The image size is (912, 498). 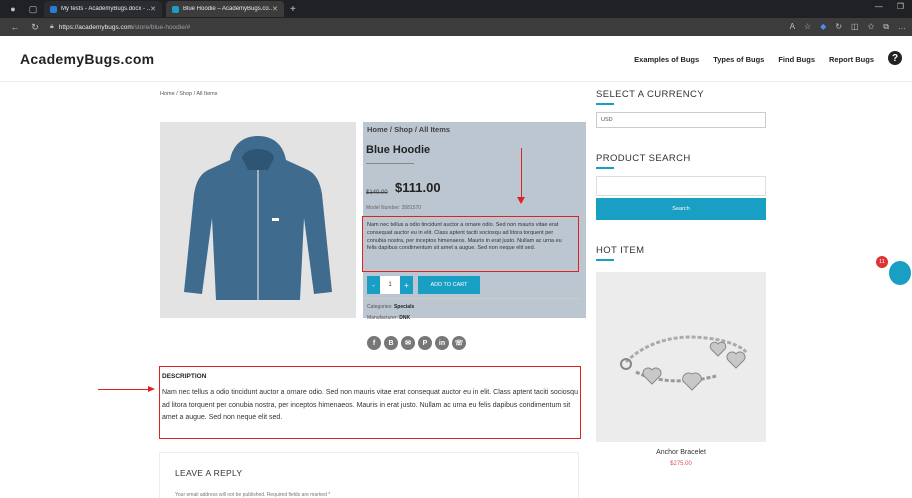 What do you see at coordinates (391, 343) in the screenshot?
I see `blogger-icon: B` at bounding box center [391, 343].